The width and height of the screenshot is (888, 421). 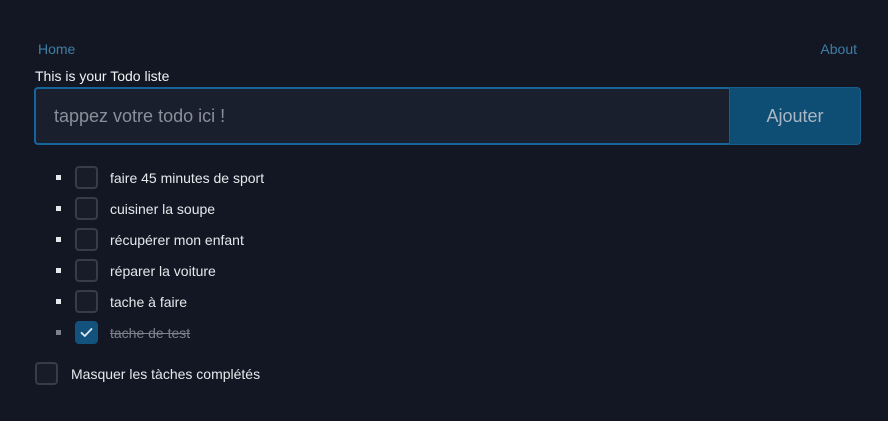 I want to click on hide-completed-label: Masquer les tàches complétés, so click(x=166, y=373).